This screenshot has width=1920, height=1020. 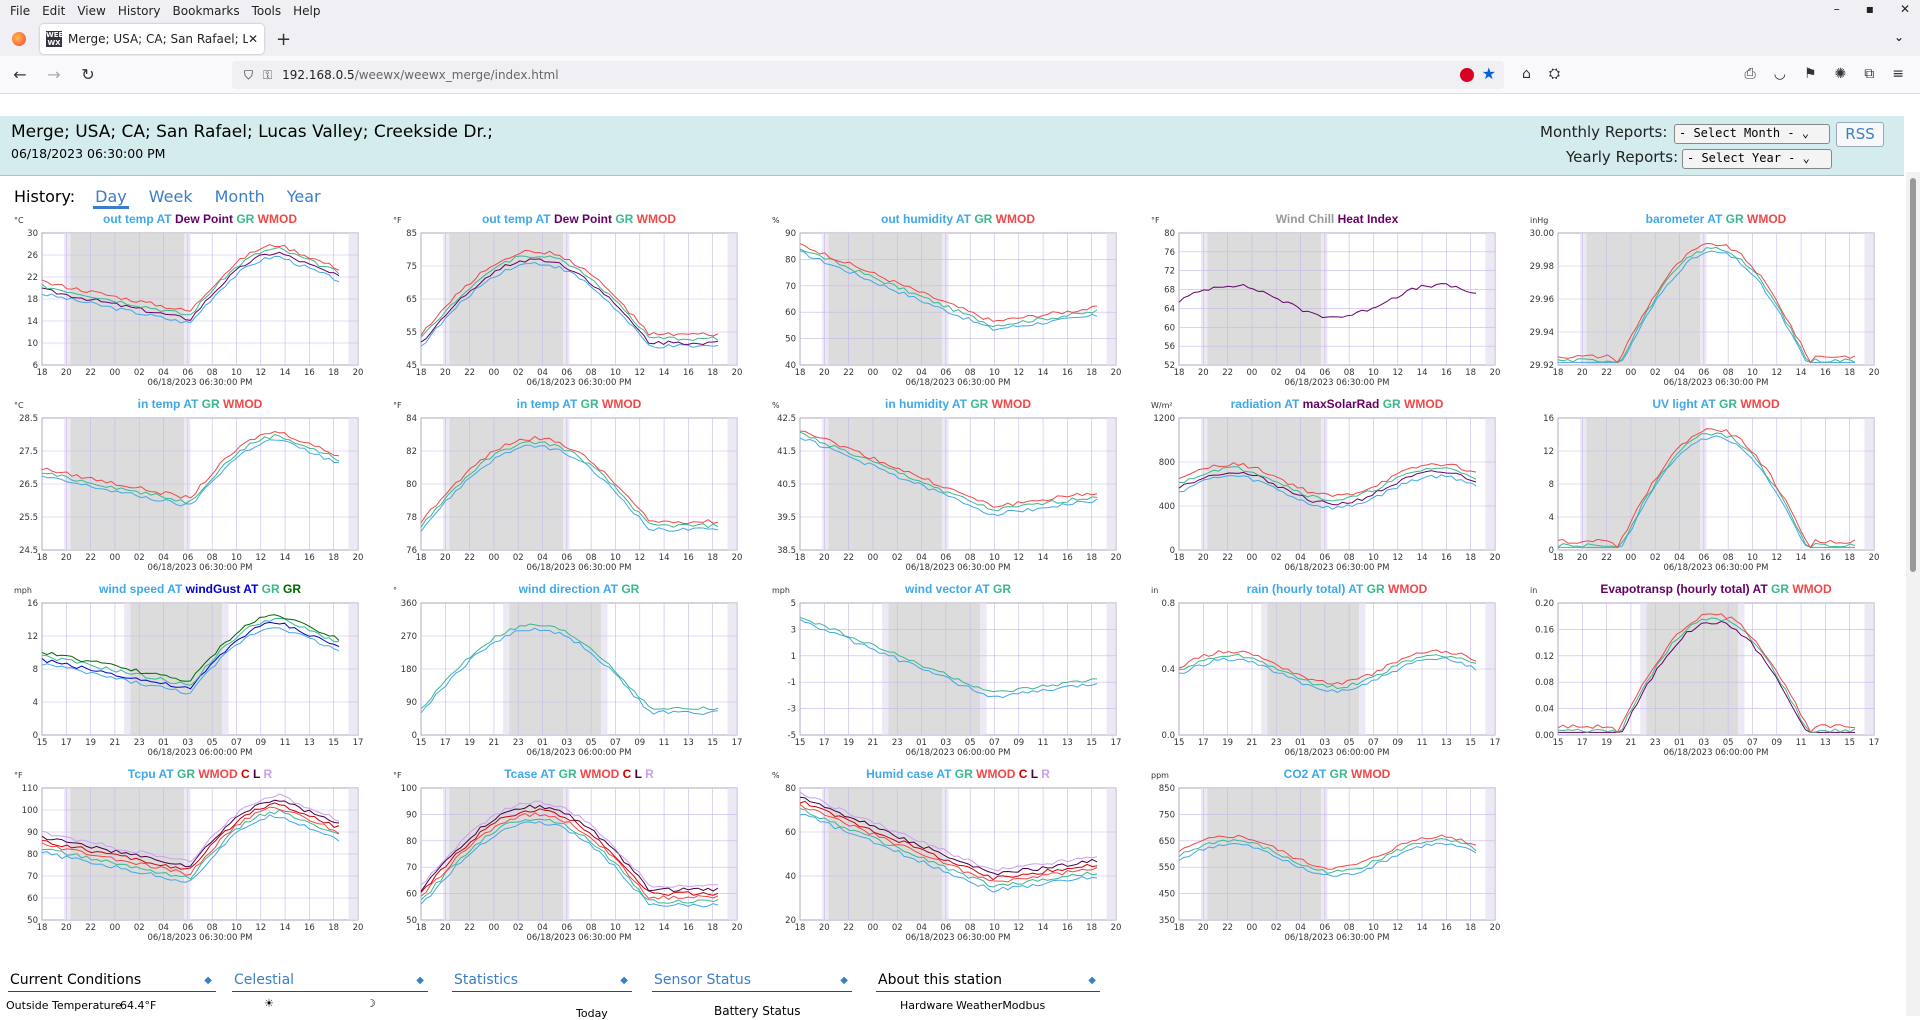 I want to click on back-arrow-icon: ←, so click(x=20, y=74).